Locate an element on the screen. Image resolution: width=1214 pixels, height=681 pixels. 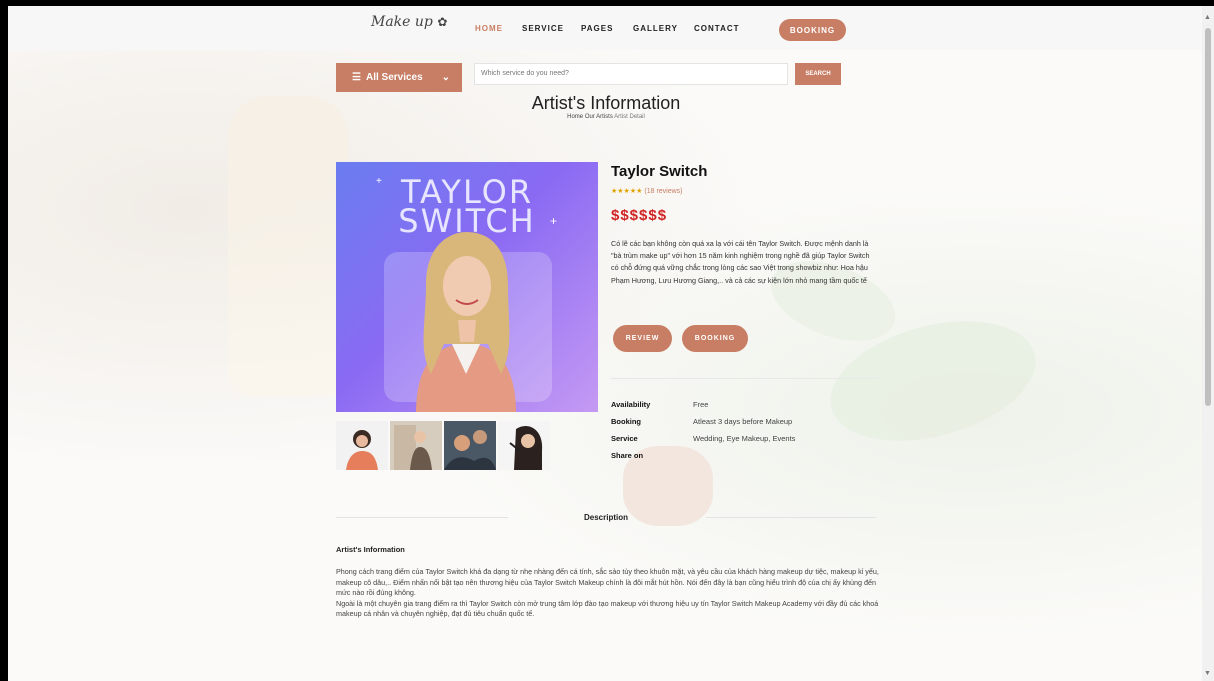
artist-name: Taylor Switch is located at coordinates (659, 171).